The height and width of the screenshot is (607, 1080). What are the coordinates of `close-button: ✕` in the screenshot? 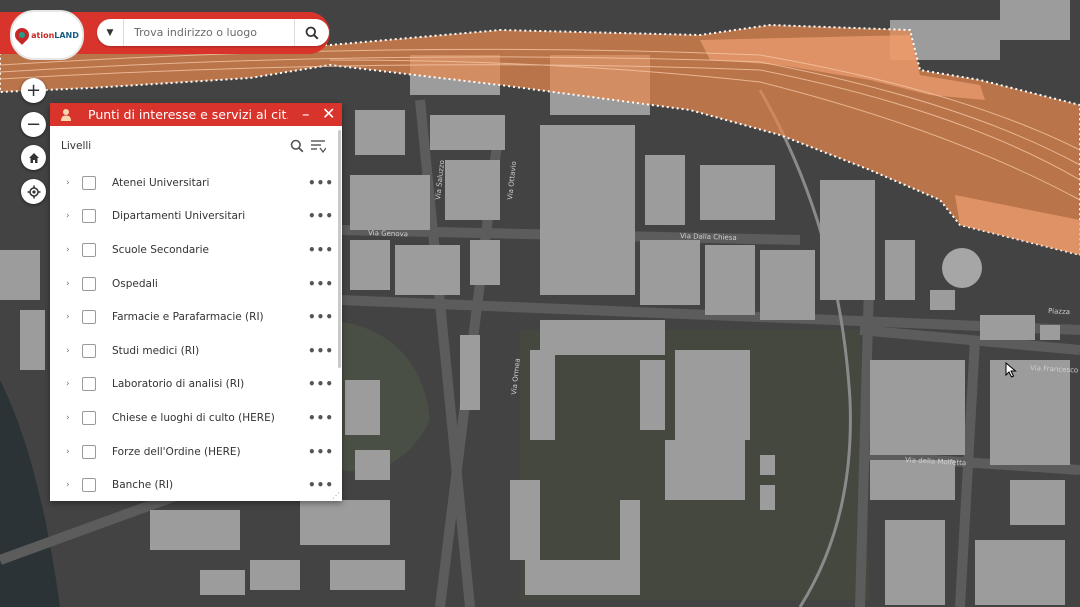 It's located at (328, 113).